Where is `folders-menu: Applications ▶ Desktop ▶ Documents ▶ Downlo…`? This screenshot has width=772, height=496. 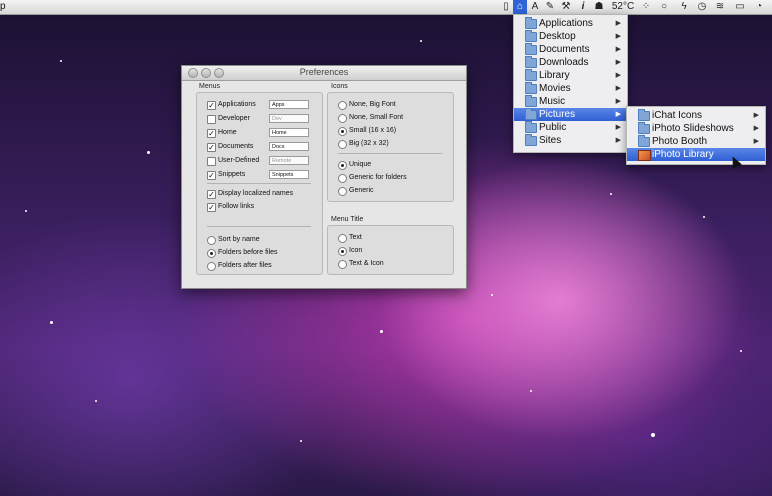 folders-menu: Applications ▶ Desktop ▶ Documents ▶ Downlo… is located at coordinates (570, 83).